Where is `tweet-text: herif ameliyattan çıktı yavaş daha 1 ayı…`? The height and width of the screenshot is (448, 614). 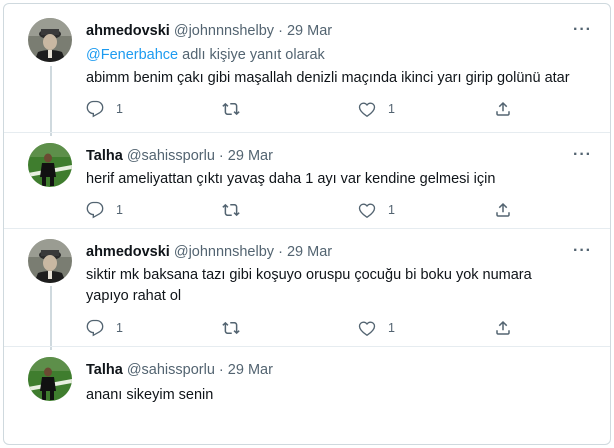
tweet-text: herif ameliyattan çıktı yavaş daha 1 ayı… is located at coordinates (291, 179).